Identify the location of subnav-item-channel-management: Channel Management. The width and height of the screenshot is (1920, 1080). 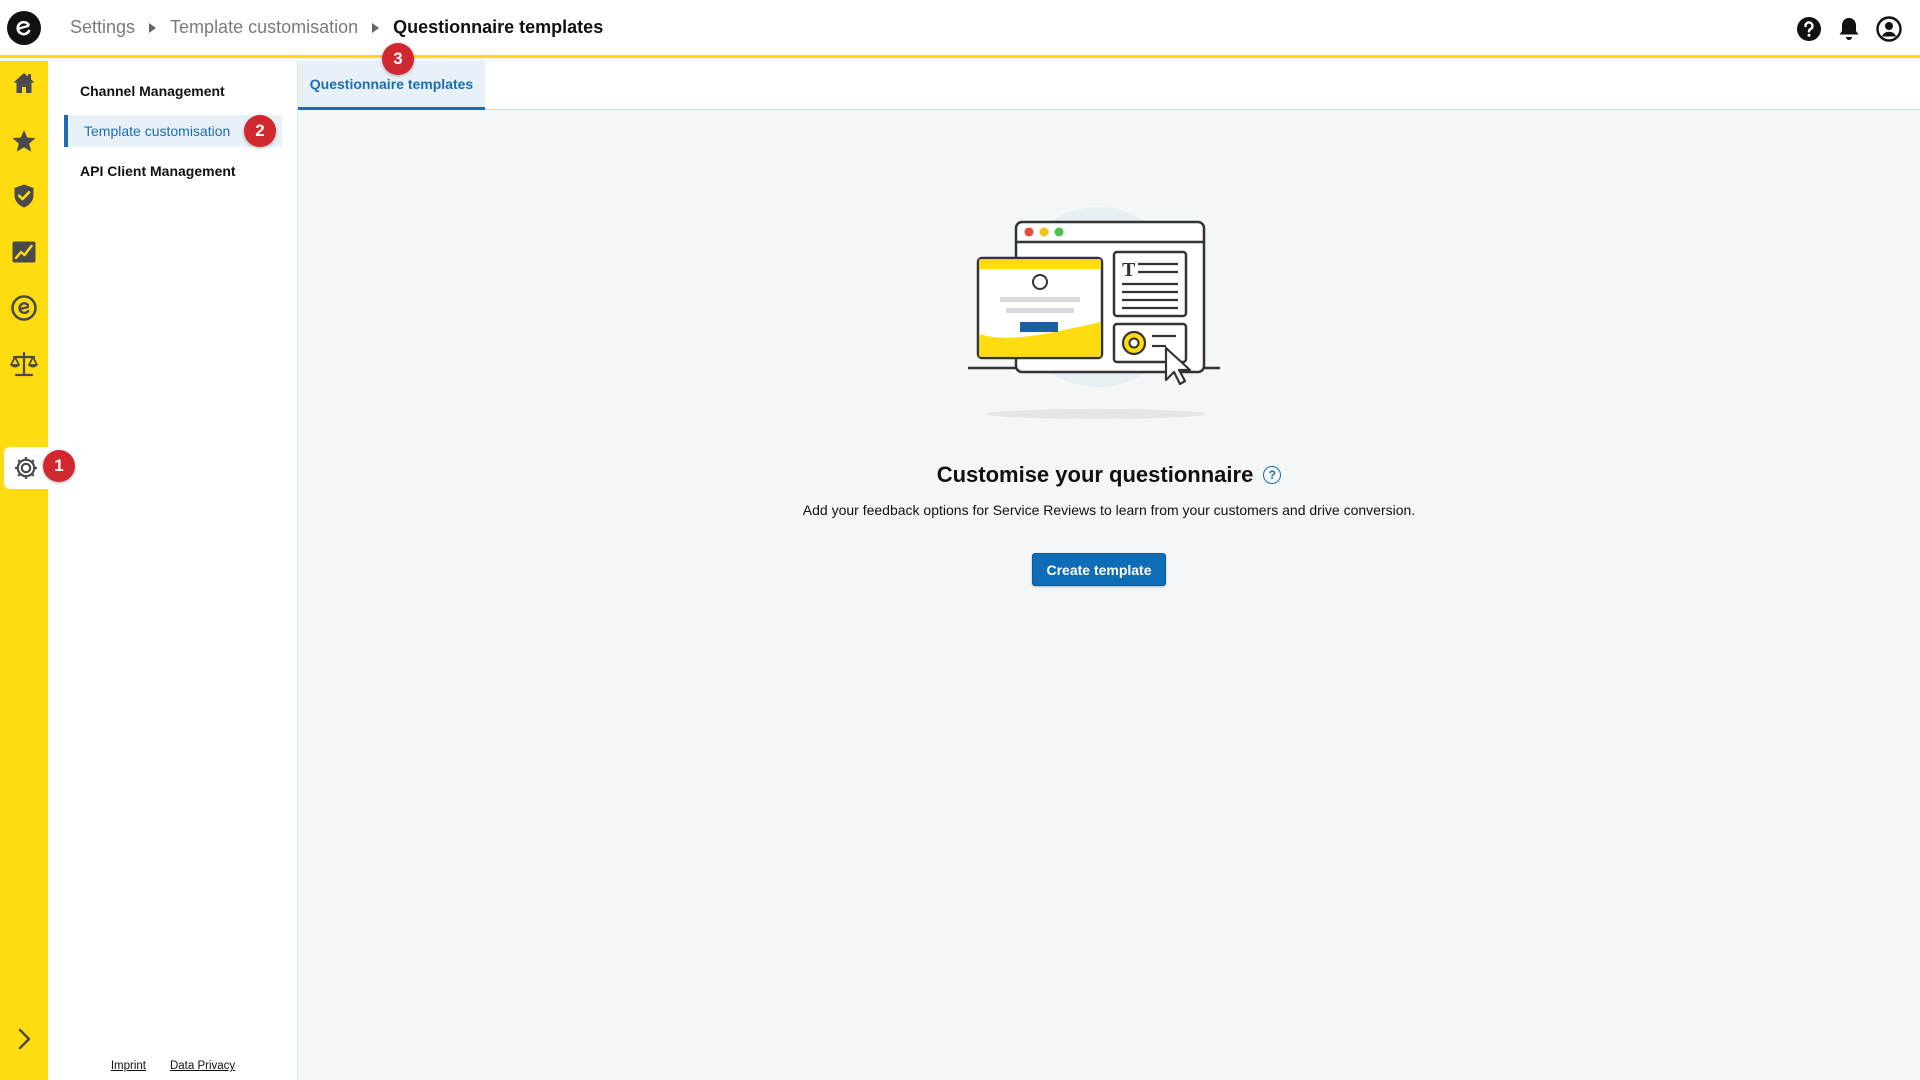
(173, 91).